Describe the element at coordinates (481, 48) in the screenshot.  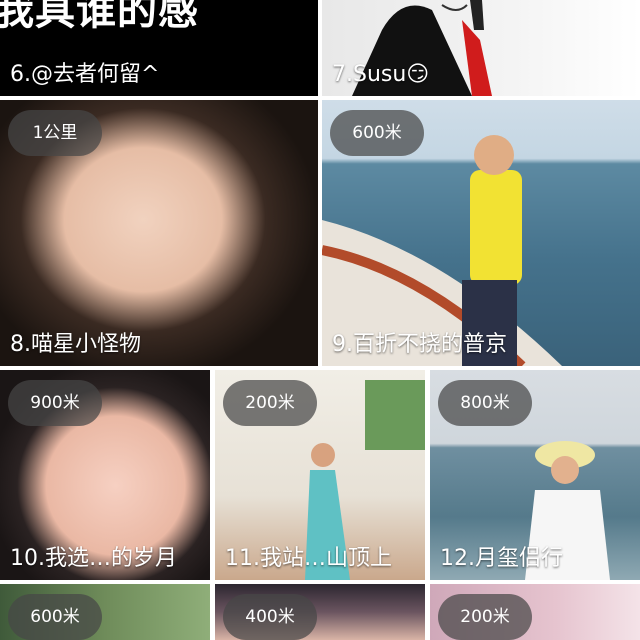
I see `user-card-7: 7.Susu😏` at that location.